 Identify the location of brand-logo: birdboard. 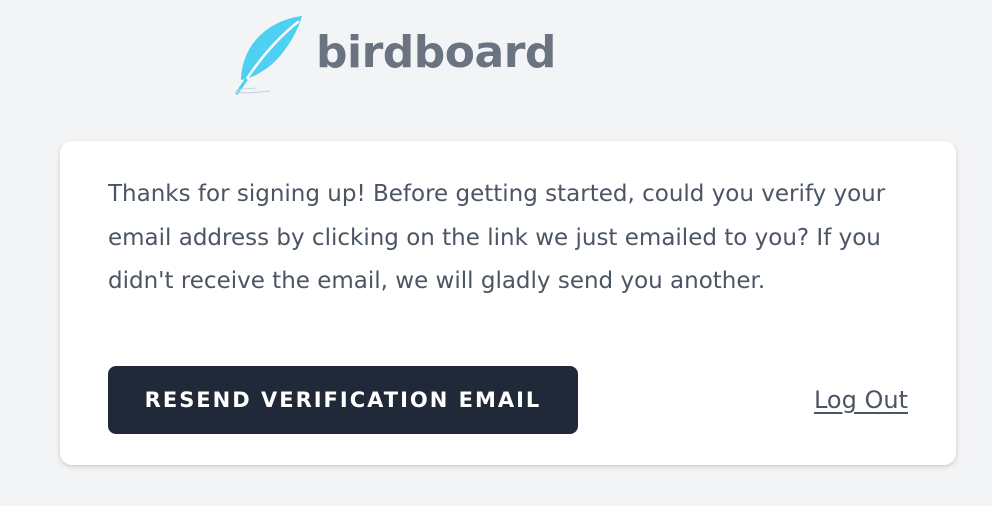
(394, 55).